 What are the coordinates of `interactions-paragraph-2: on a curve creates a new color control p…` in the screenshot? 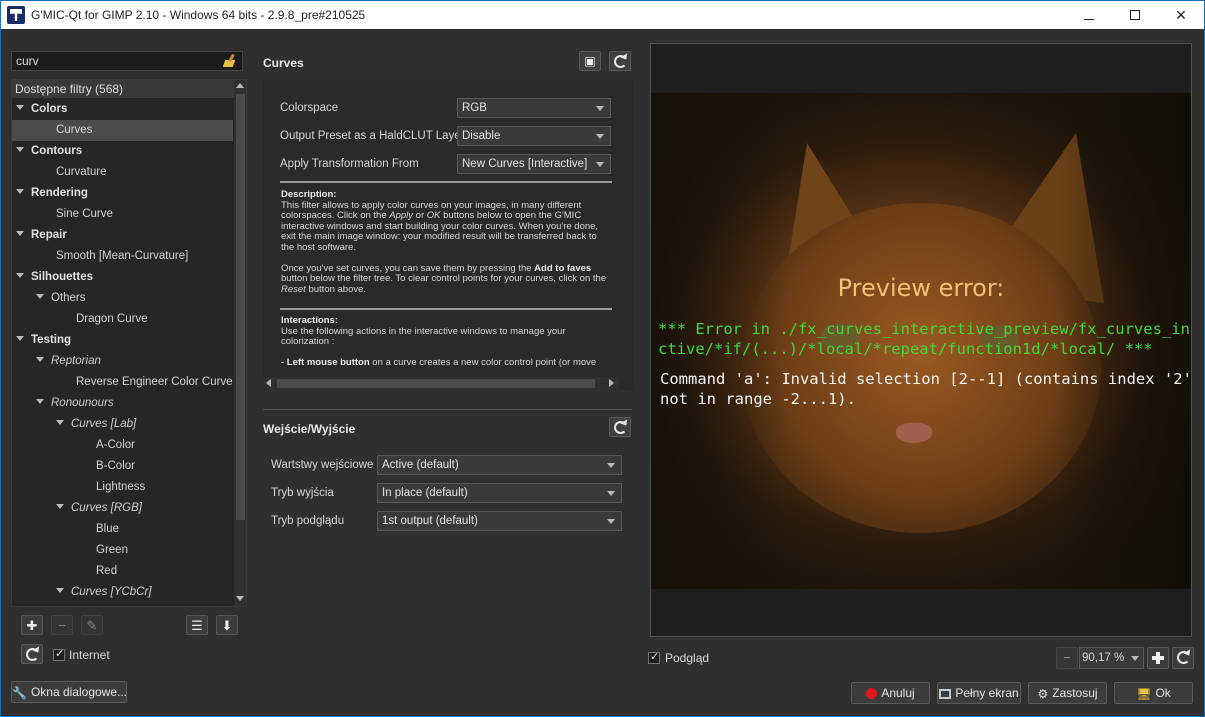 It's located at (483, 362).